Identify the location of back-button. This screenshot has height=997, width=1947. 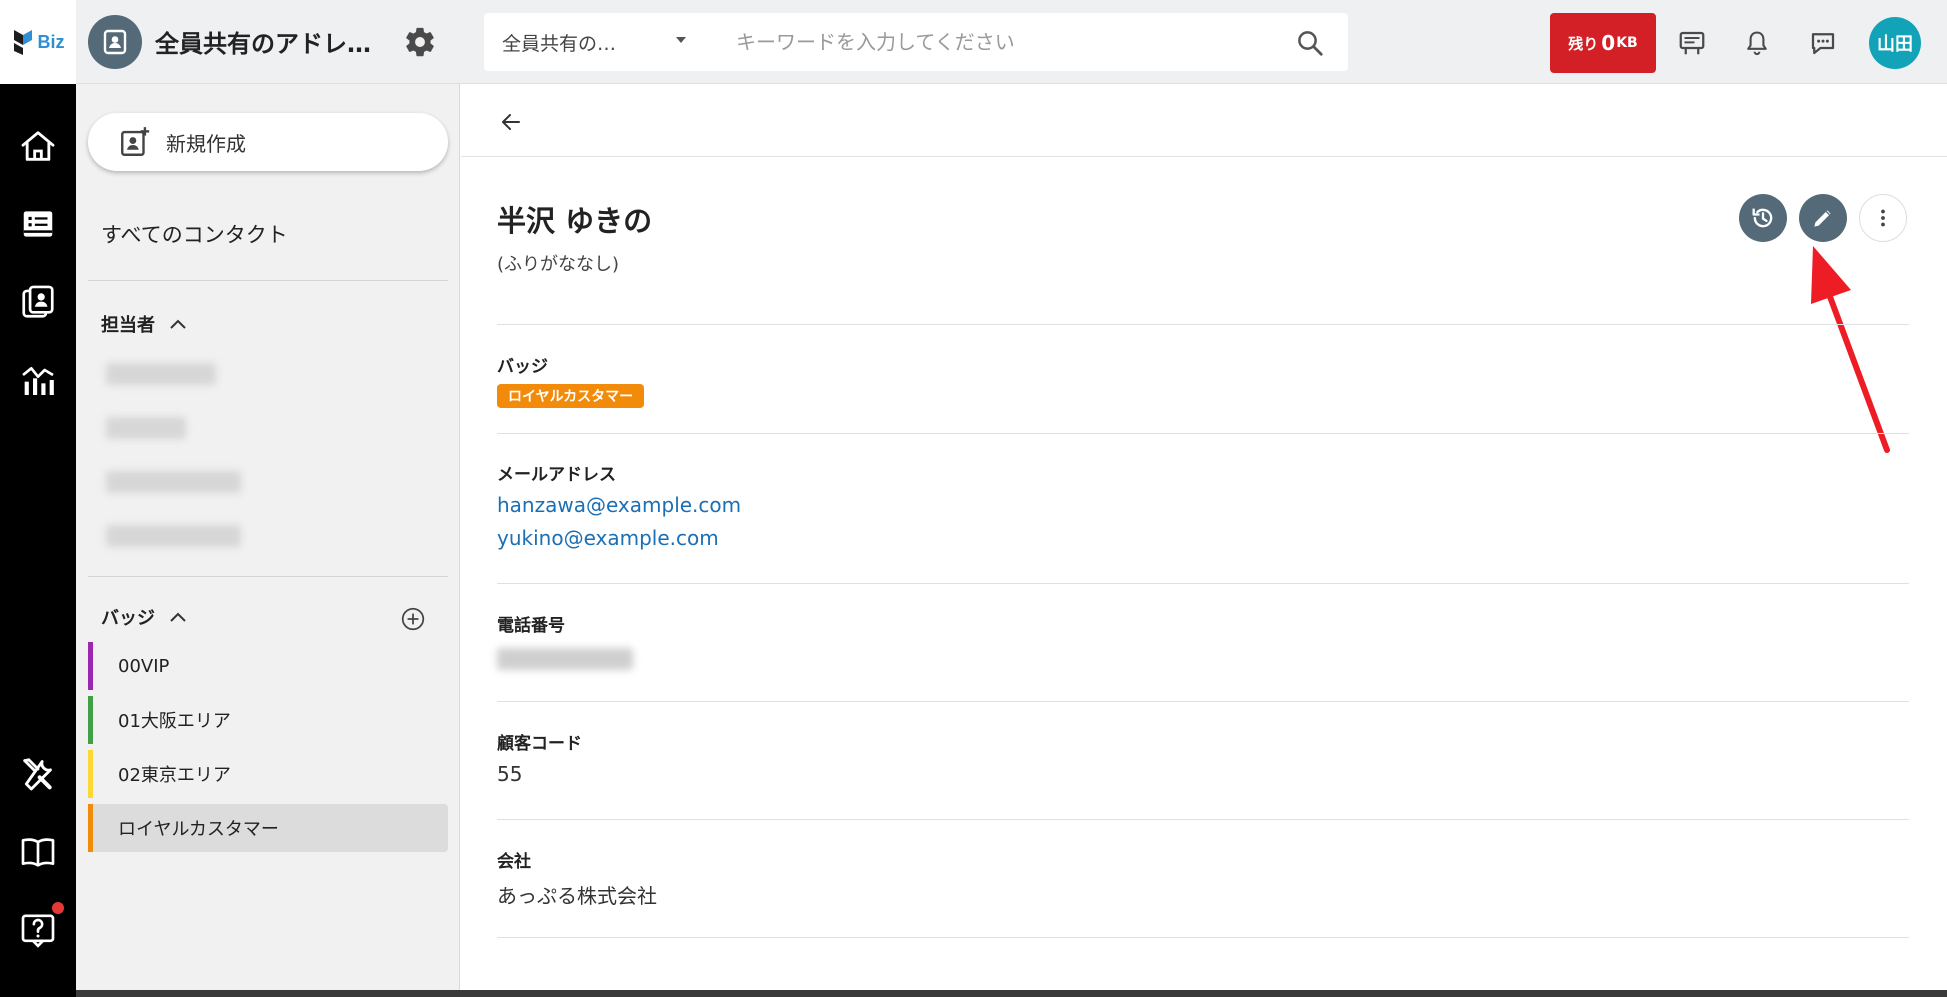
(511, 122).